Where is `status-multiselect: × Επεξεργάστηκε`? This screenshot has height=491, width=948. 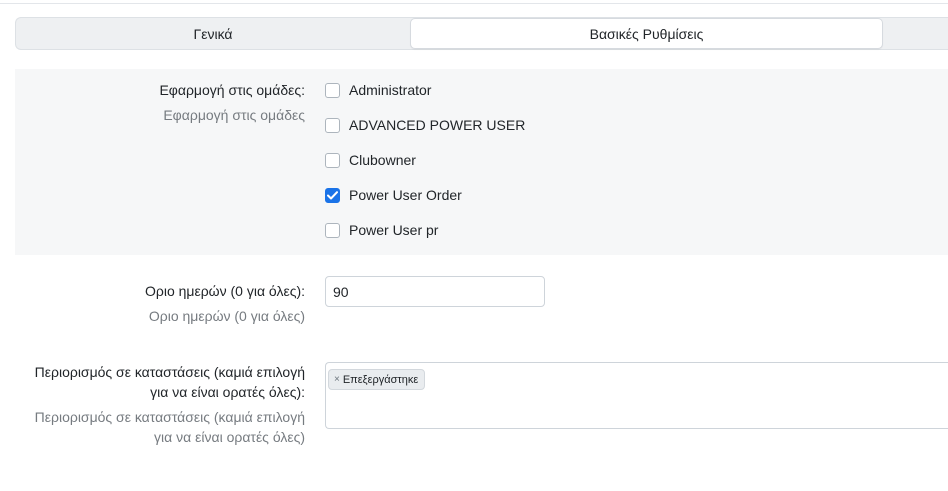 status-multiselect: × Επεξεργάστηκε is located at coordinates (636, 395).